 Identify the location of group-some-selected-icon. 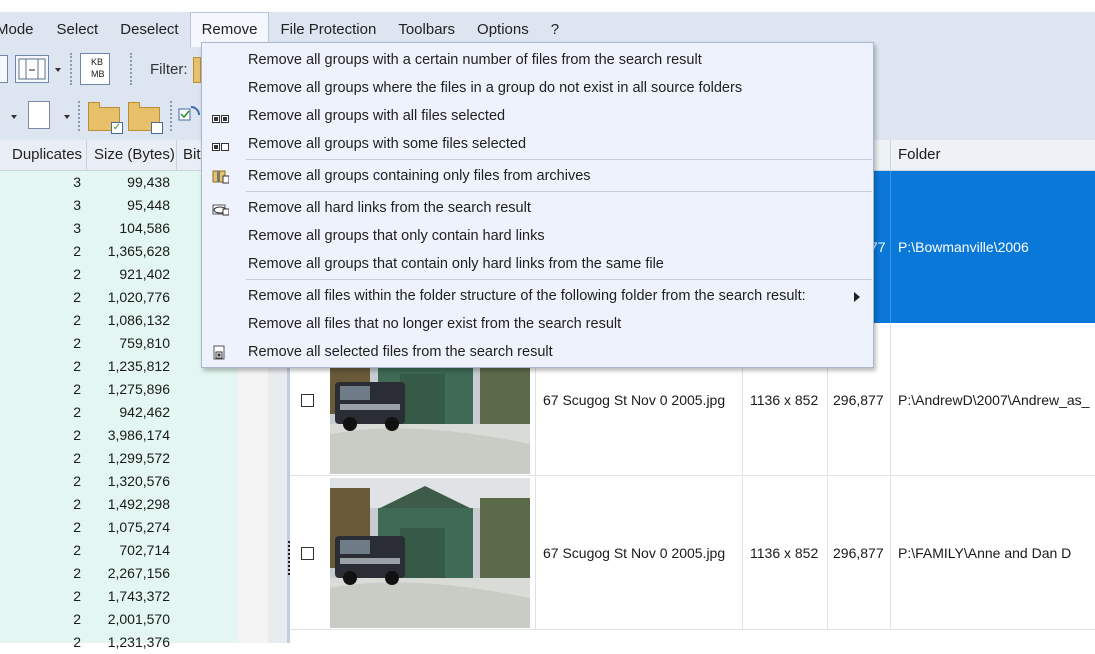
(220, 147).